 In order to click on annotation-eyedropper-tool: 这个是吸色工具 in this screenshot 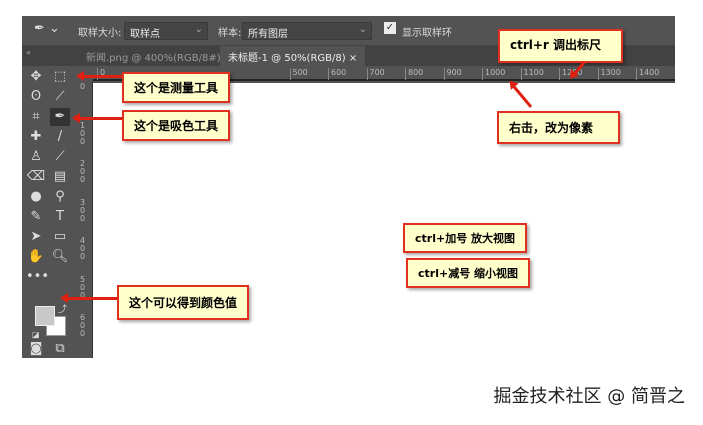, I will do `click(176, 125)`.